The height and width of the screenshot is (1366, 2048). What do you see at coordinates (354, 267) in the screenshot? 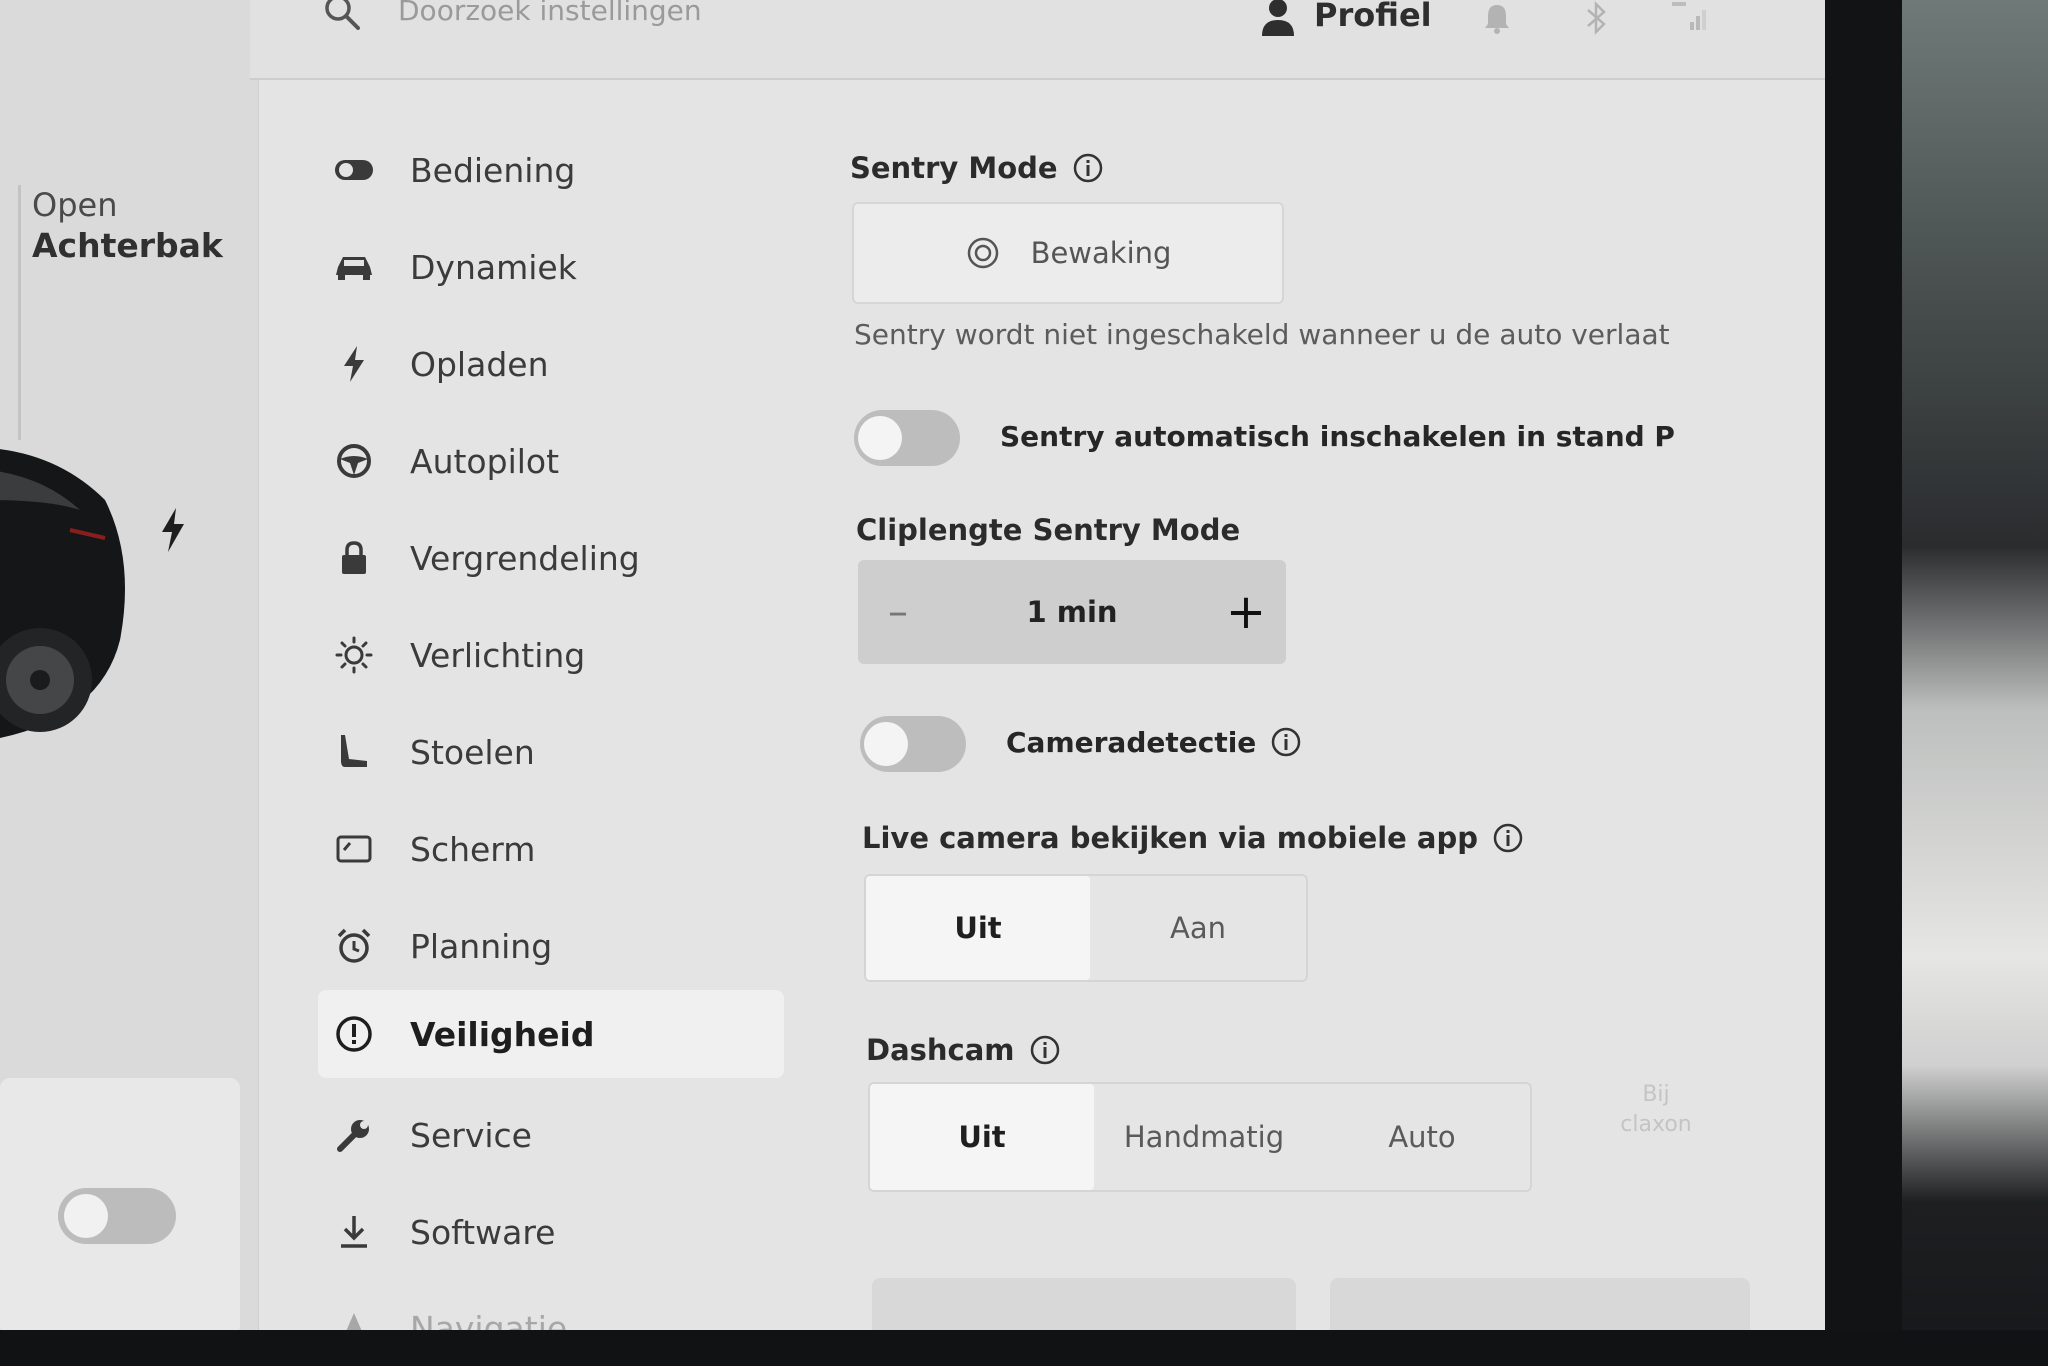
I see `car-icon` at bounding box center [354, 267].